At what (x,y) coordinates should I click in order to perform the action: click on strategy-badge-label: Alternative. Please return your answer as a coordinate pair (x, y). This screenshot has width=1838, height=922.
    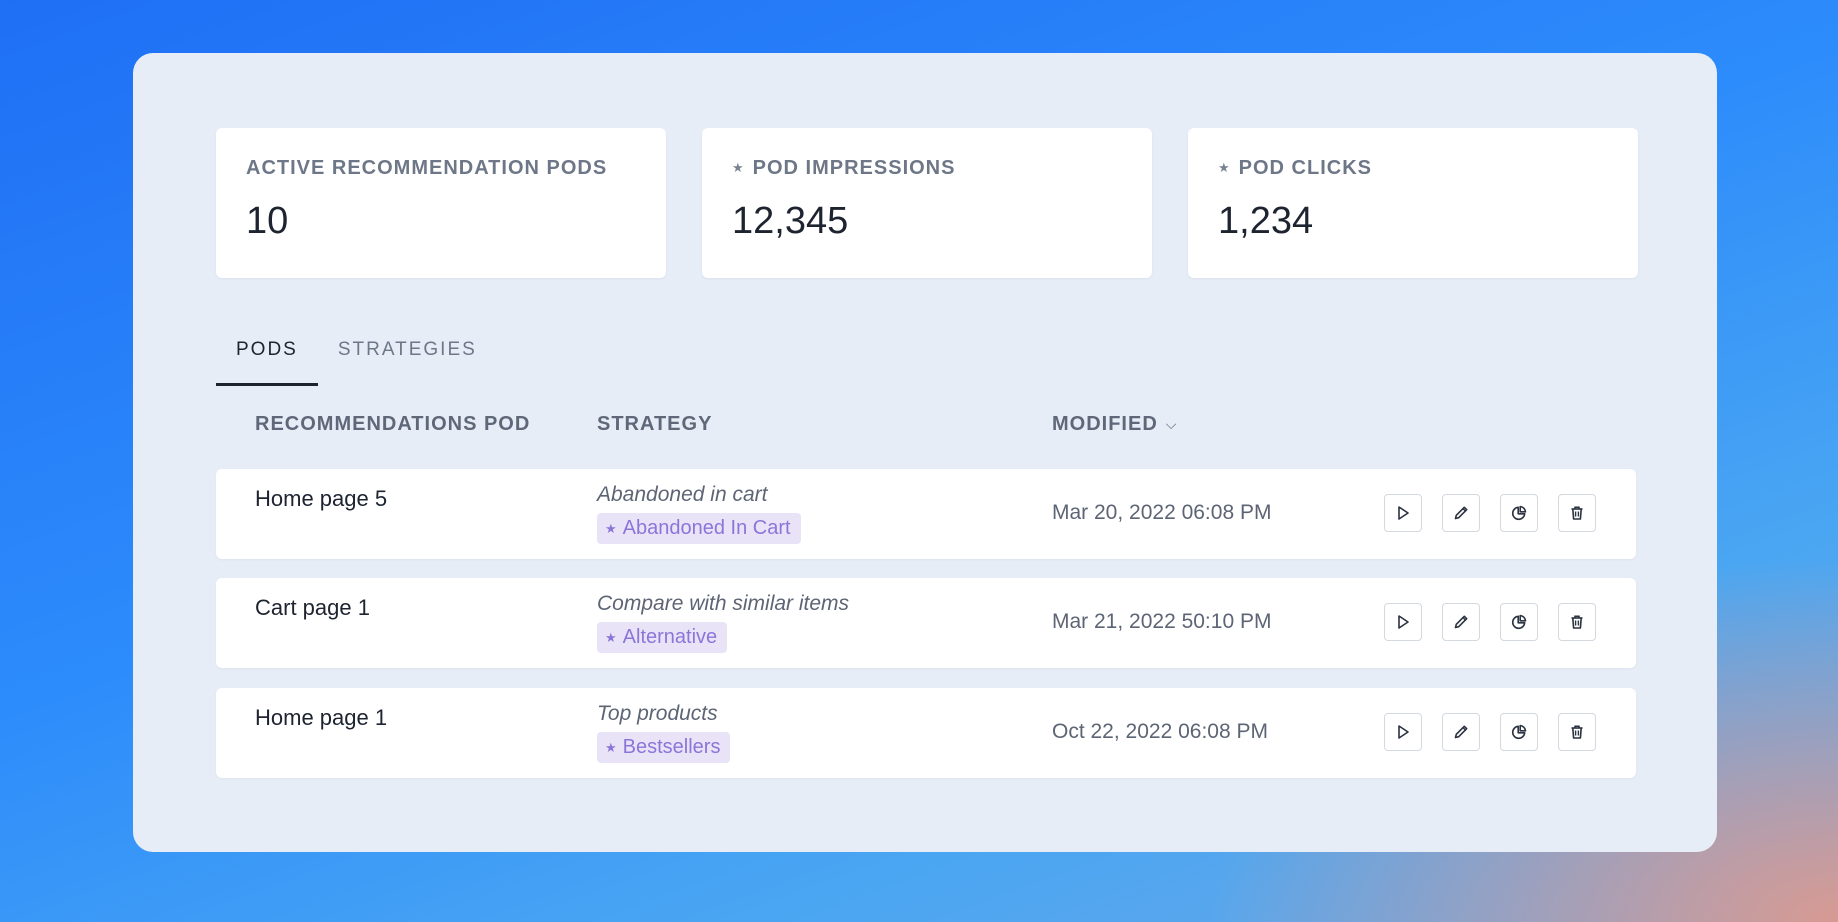
    Looking at the image, I should click on (670, 637).